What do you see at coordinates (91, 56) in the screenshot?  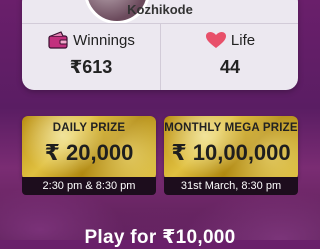 I see `winnings-stat: Winnings ₹613` at bounding box center [91, 56].